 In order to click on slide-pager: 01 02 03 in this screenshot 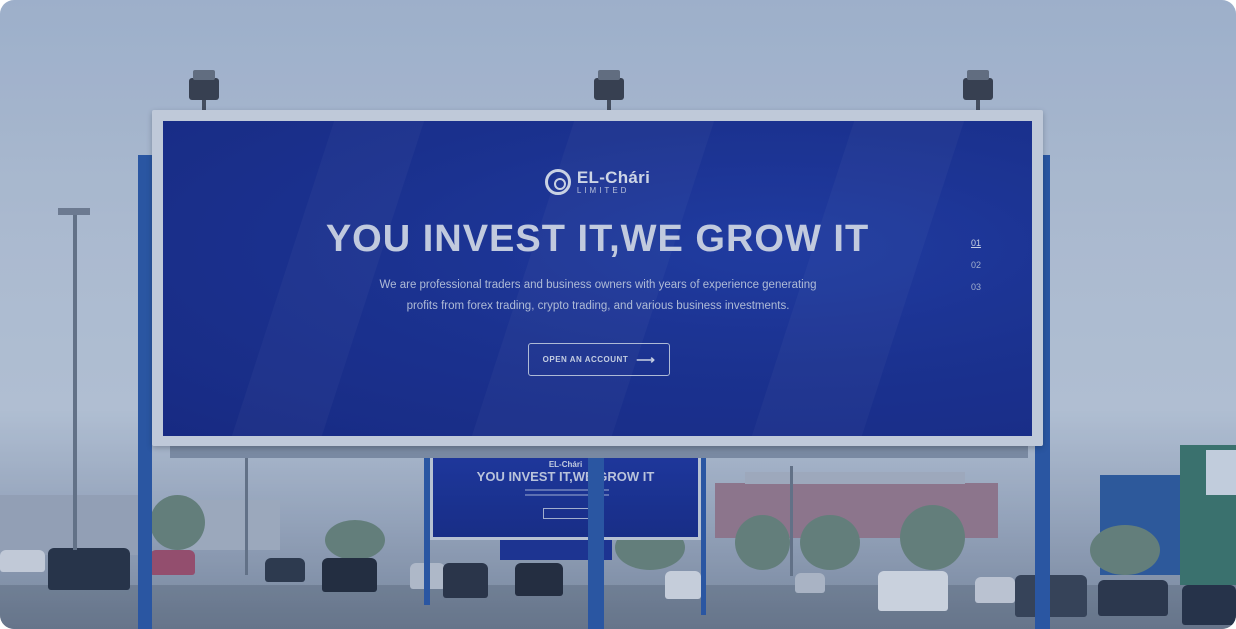, I will do `click(976, 271)`.